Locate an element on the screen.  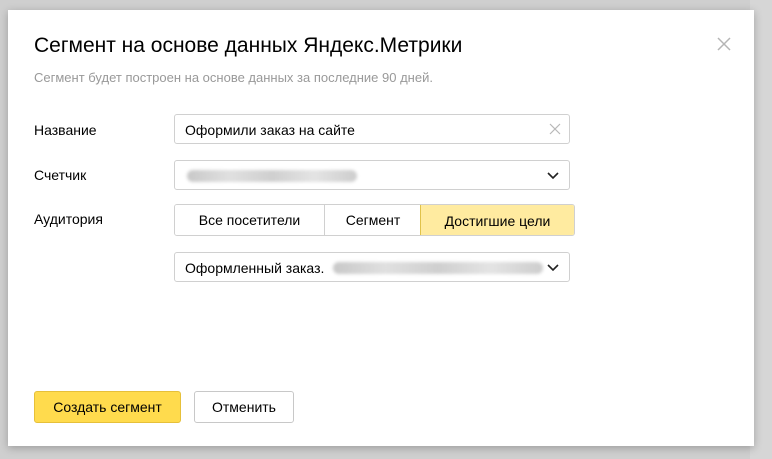
goal-select: Оформленный заказ. is located at coordinates (372, 267).